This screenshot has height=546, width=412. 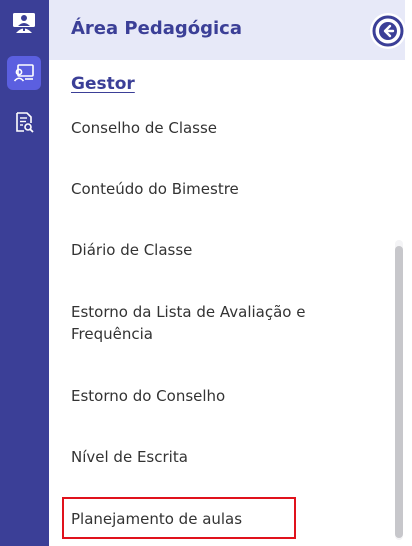 I want to click on teacher-icon, so click(x=24, y=23).